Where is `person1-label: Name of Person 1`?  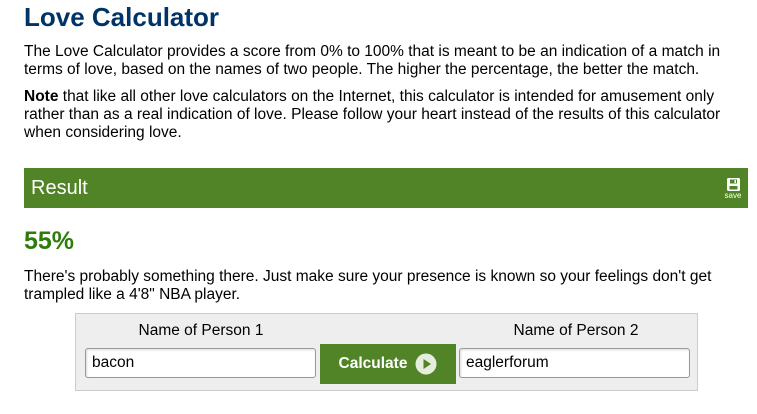 person1-label: Name of Person 1 is located at coordinates (201, 330).